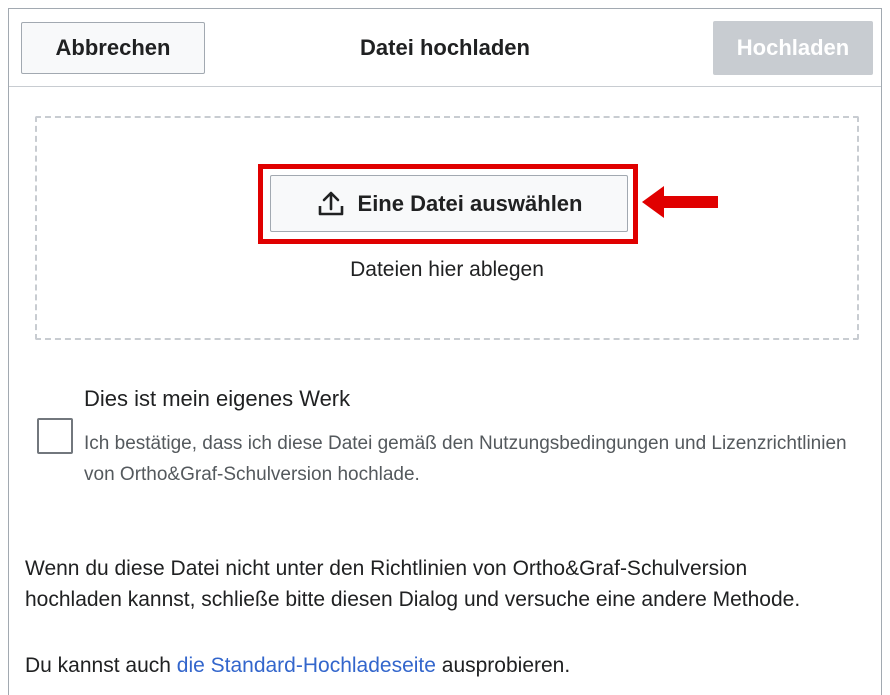 The width and height of the screenshot is (890, 695). Describe the element at coordinates (503, 665) in the screenshot. I see `info-suffix: ausprobieren.` at that location.